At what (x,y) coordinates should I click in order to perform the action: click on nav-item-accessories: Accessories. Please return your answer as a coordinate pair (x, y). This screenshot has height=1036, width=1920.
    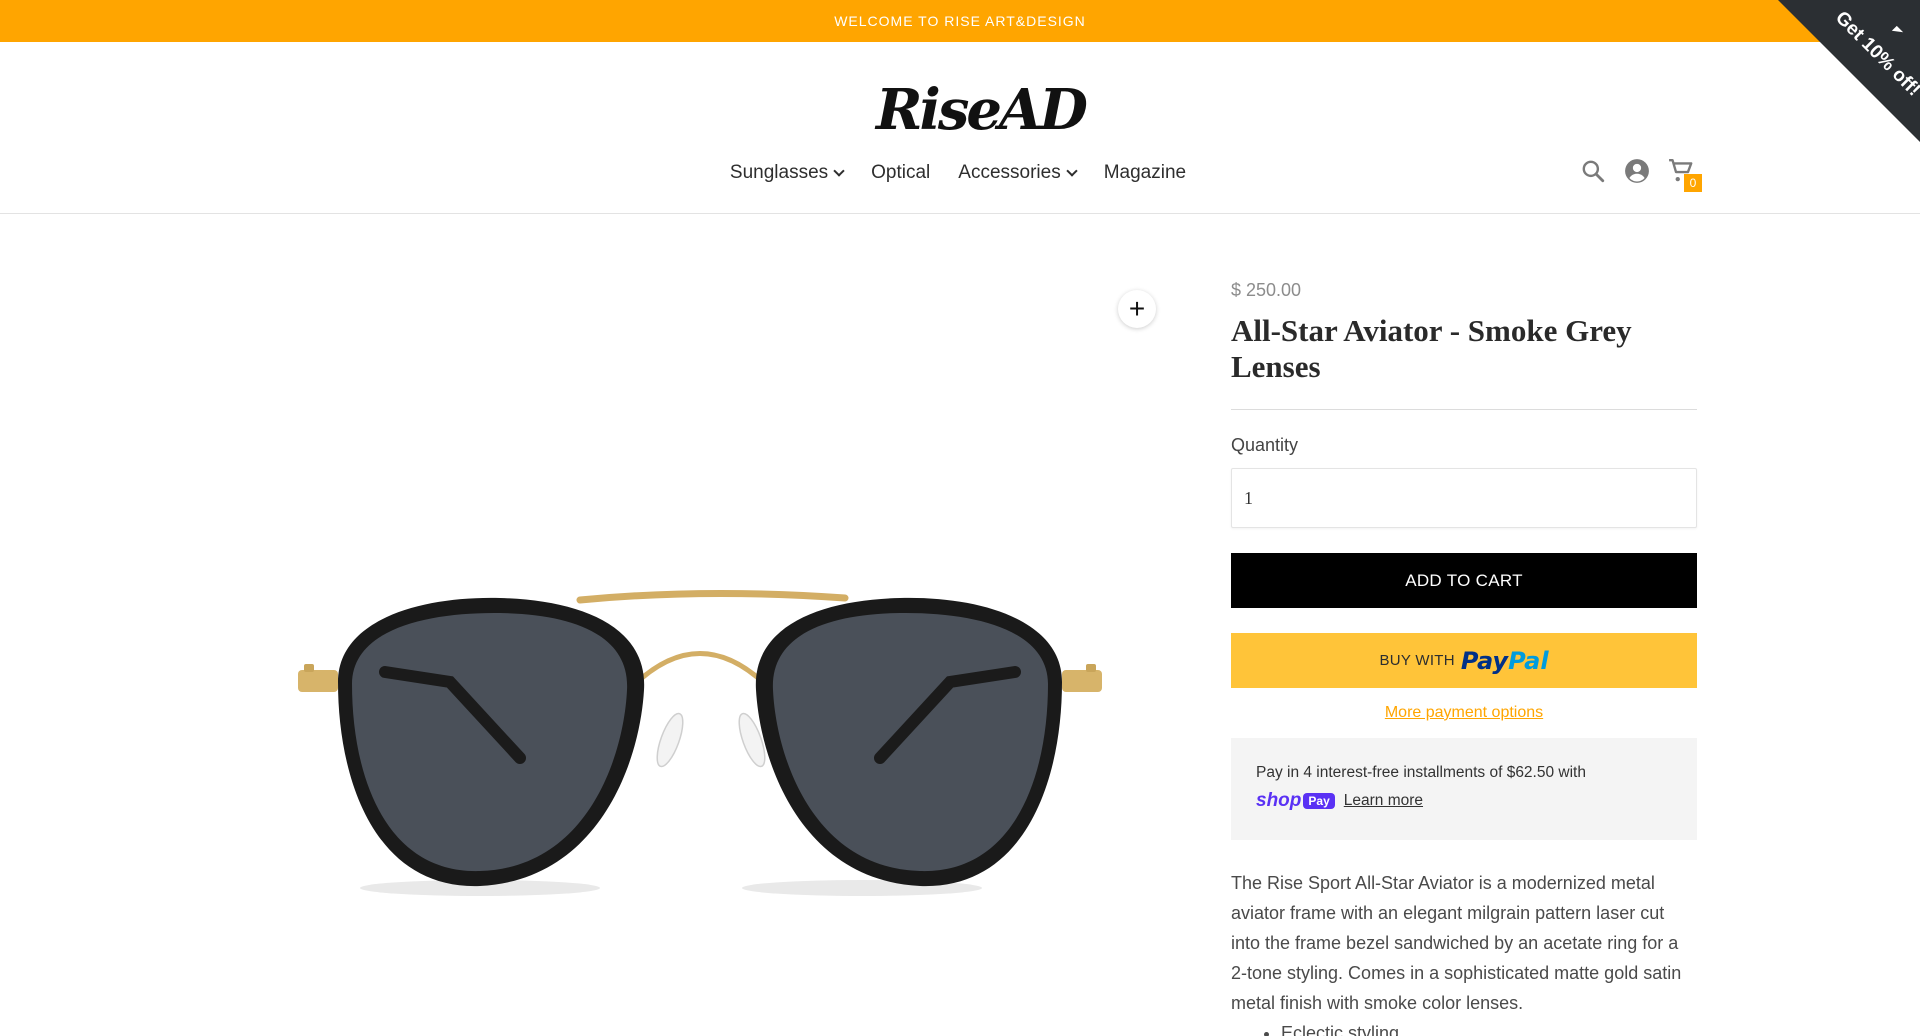
    Looking at the image, I should click on (1018, 173).